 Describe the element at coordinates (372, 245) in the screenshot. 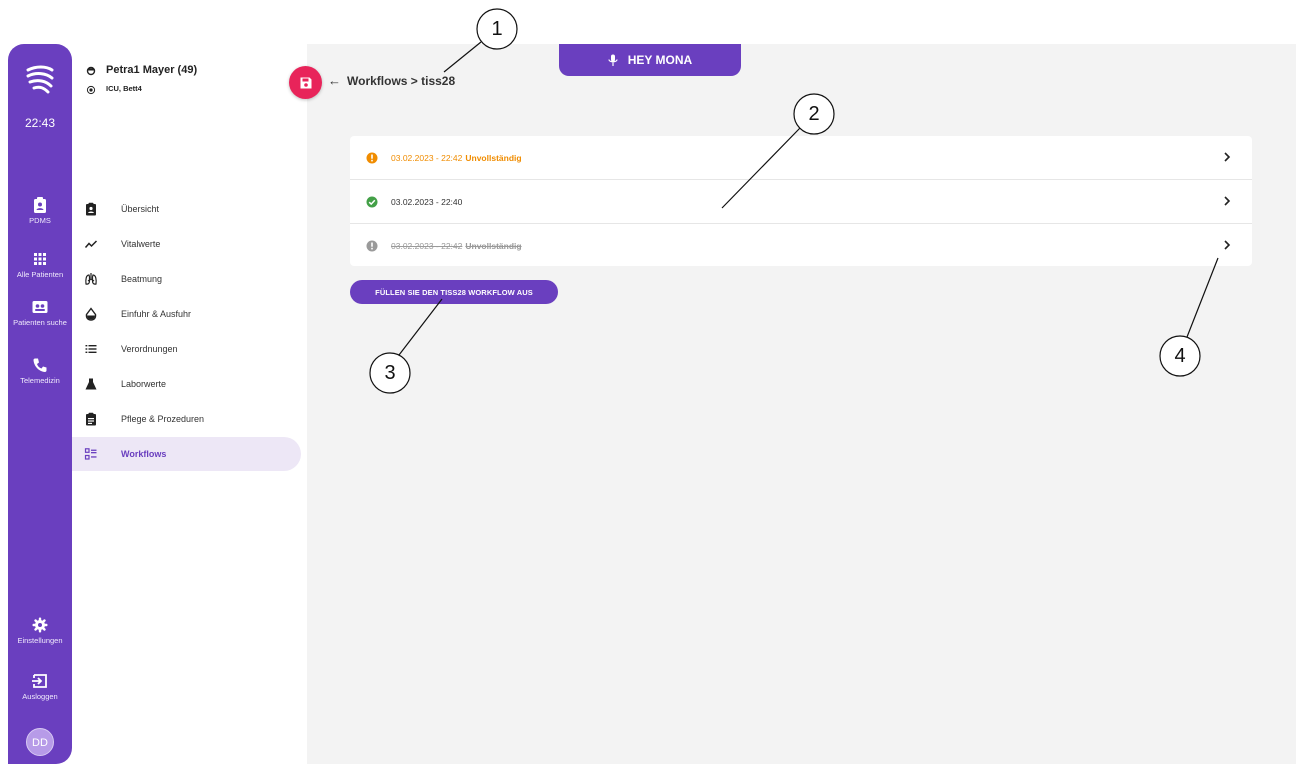

I see `discarded-icon` at that location.